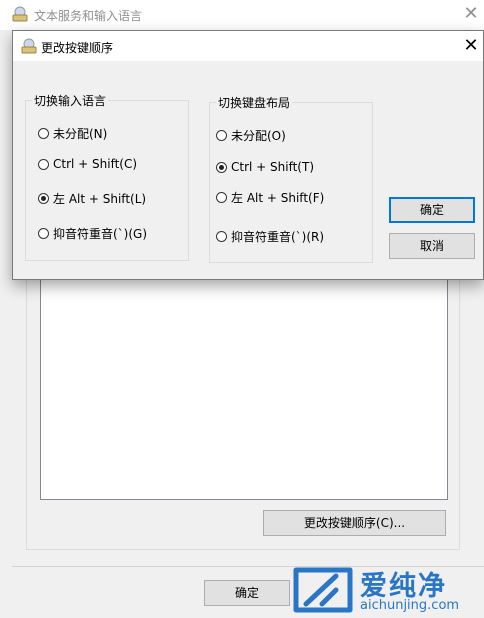 This screenshot has height=618, width=484. What do you see at coordinates (80, 134) in the screenshot?
I see `radio-label: 未分配(N)` at bounding box center [80, 134].